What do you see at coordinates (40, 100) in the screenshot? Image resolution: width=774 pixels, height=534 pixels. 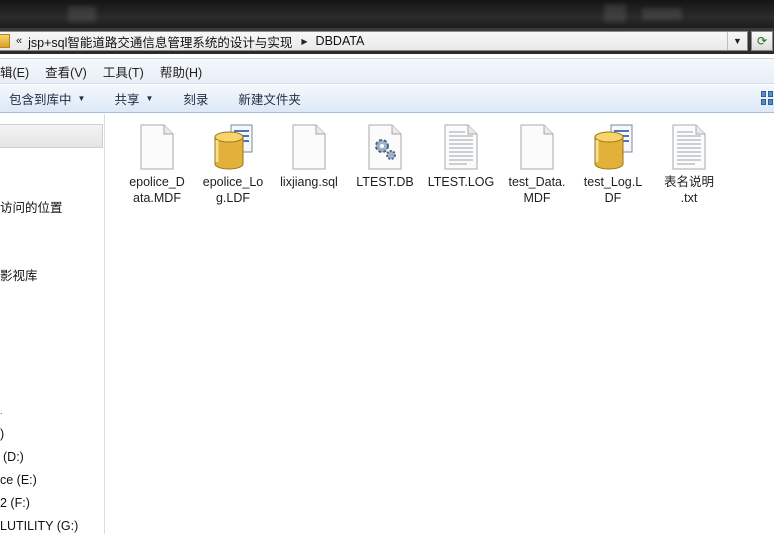 I see `include-in-library-label: 包含到库中` at bounding box center [40, 100].